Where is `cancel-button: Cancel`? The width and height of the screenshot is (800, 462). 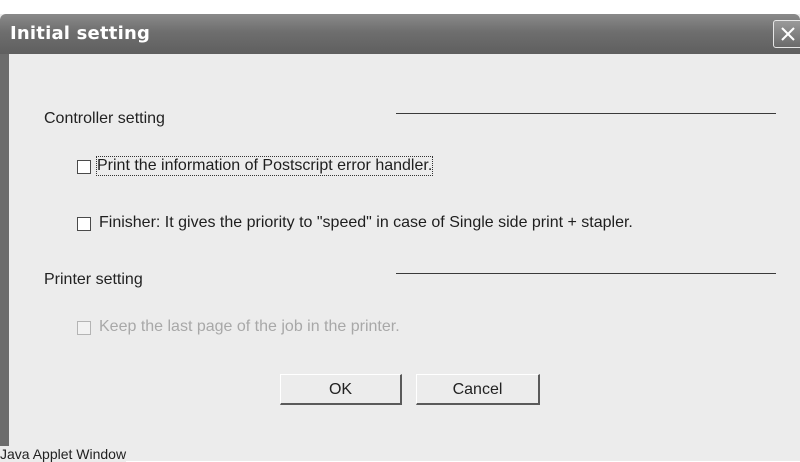
cancel-button: Cancel is located at coordinates (478, 389).